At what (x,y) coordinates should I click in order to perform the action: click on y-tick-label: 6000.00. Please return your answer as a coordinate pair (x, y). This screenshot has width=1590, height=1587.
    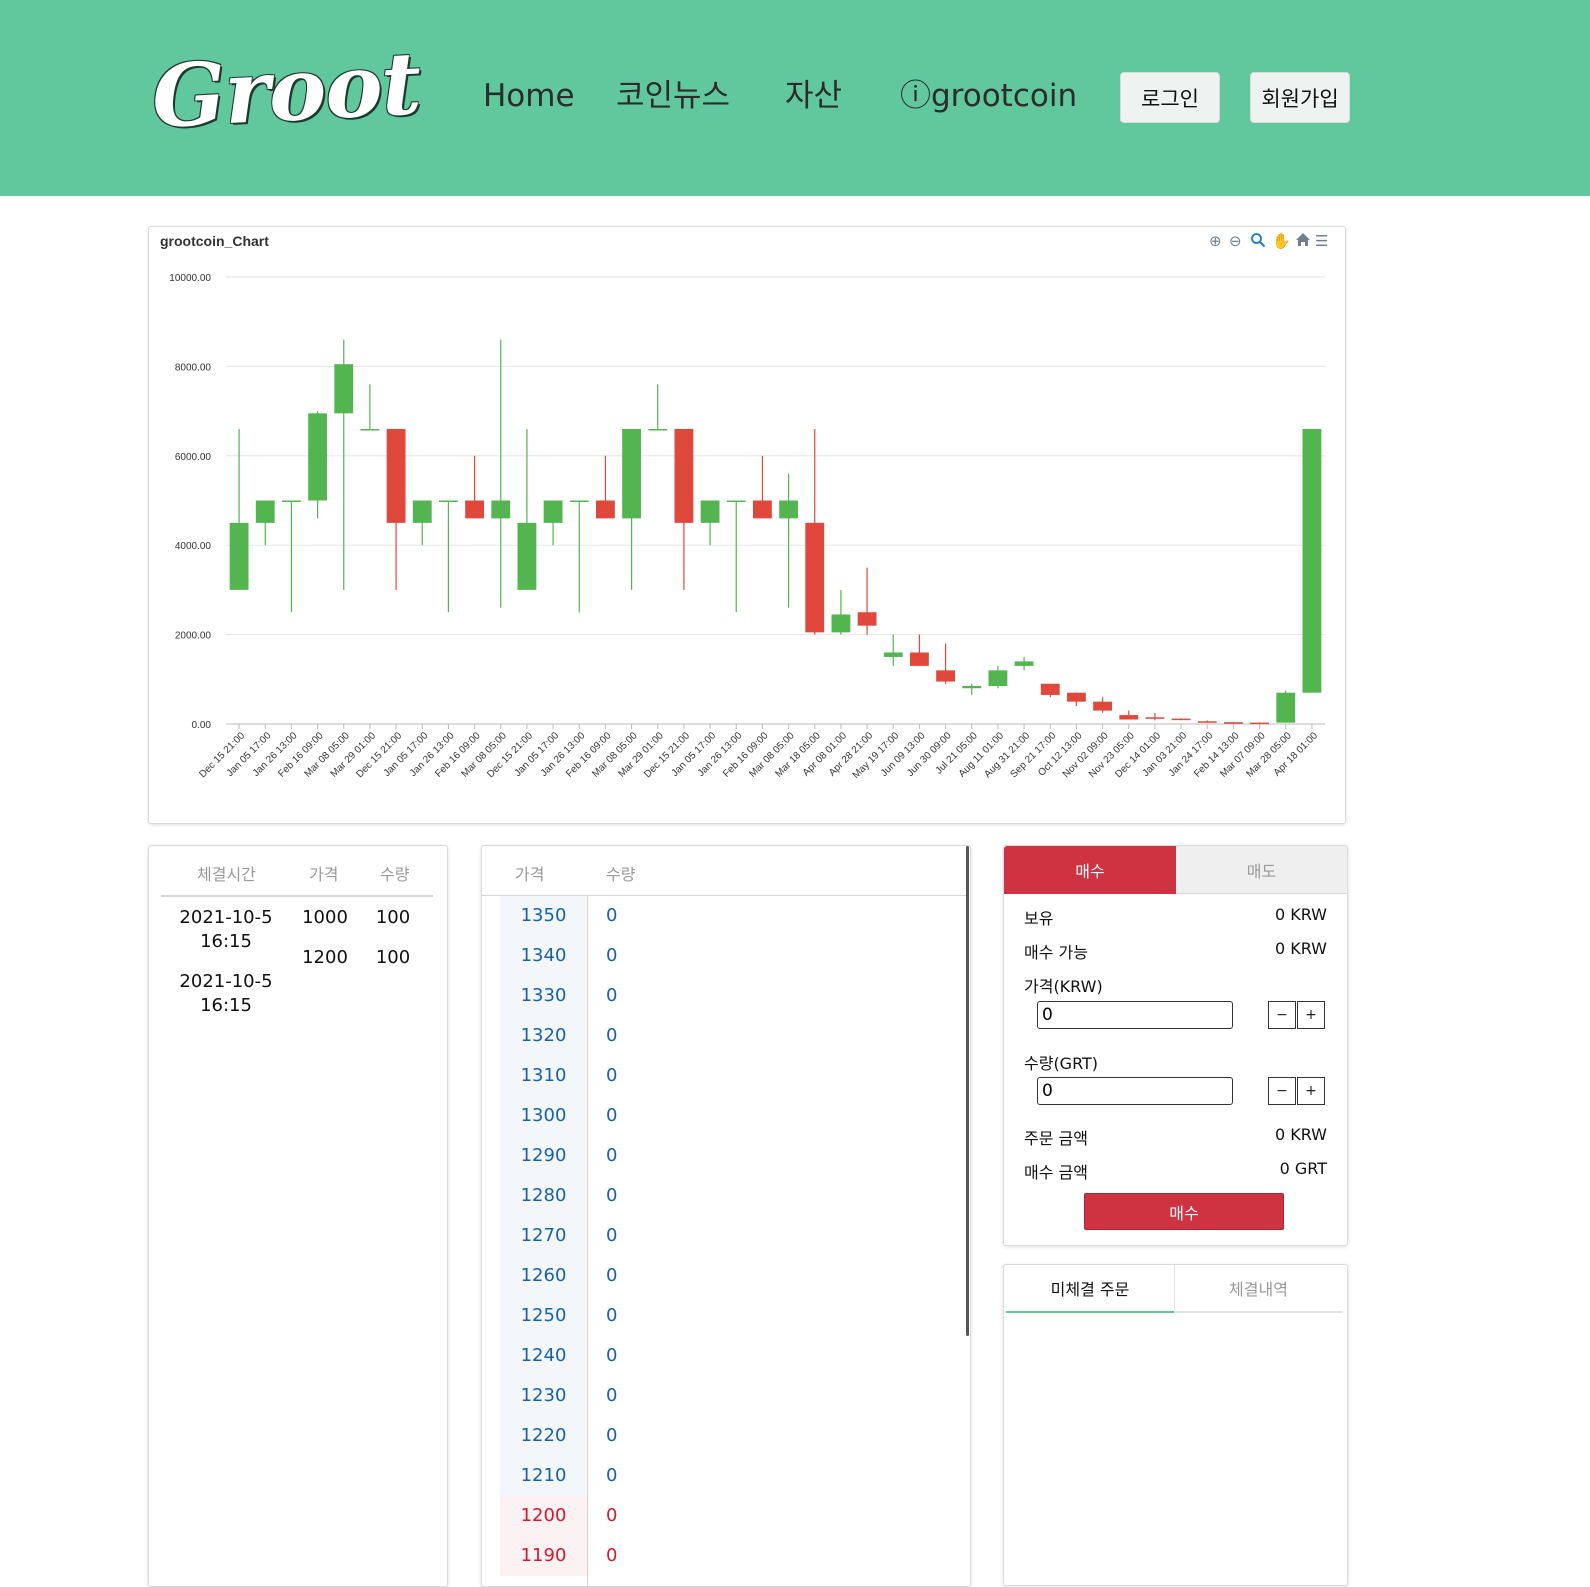
    Looking at the image, I should click on (193, 457).